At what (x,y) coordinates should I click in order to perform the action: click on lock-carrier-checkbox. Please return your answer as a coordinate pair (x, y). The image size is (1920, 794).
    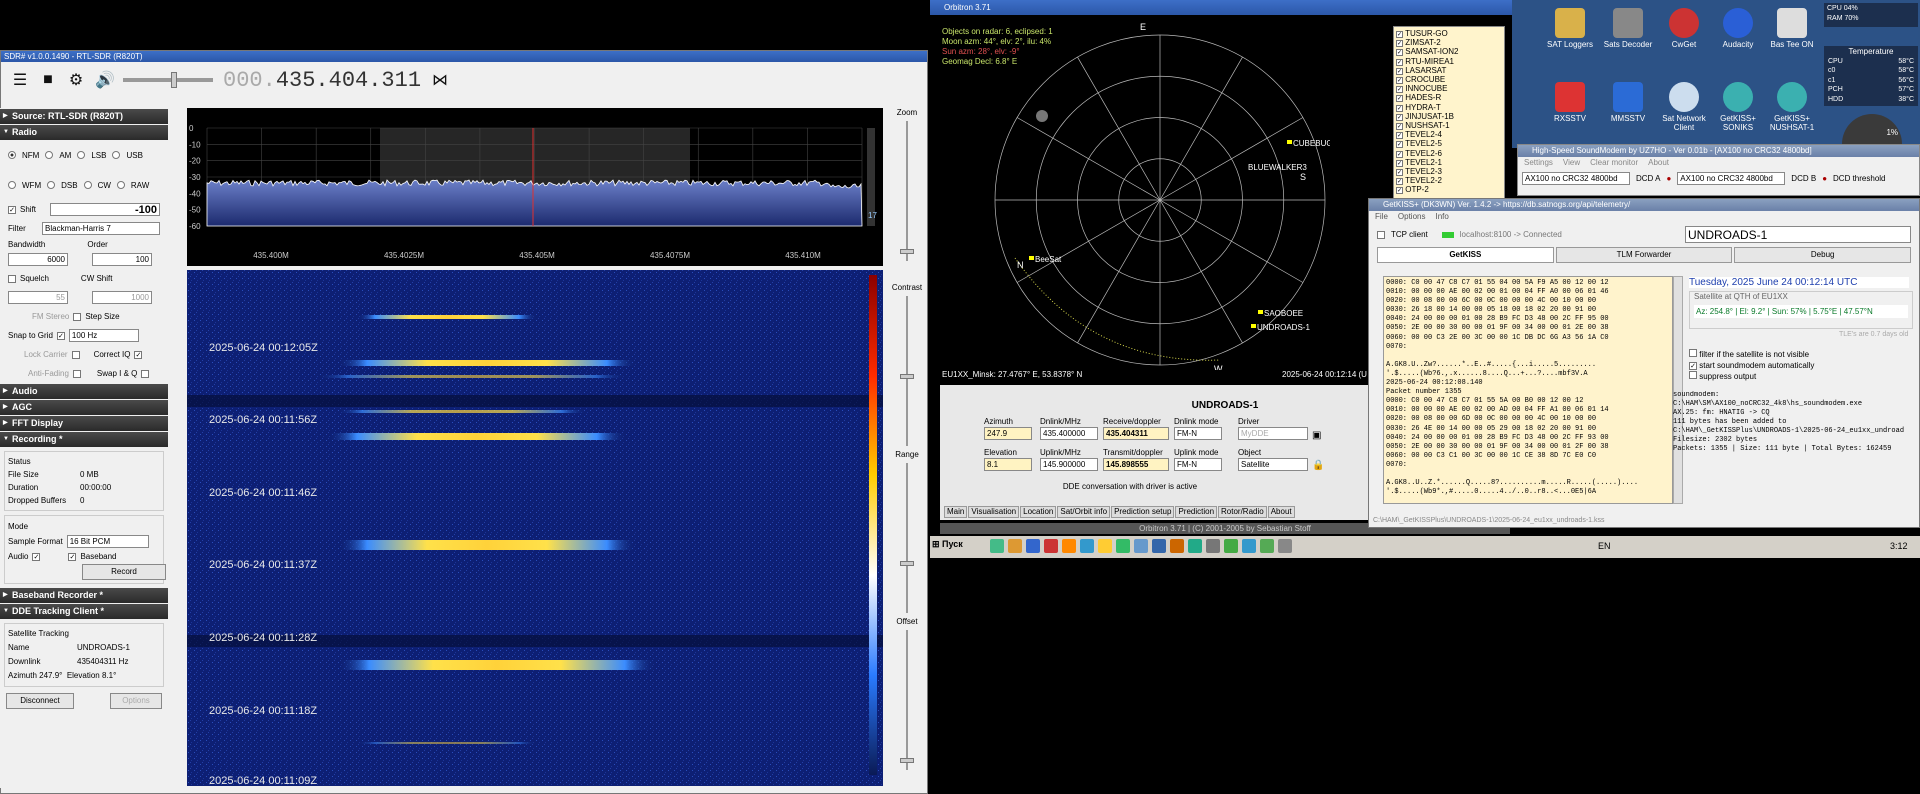
    Looking at the image, I should click on (75, 354).